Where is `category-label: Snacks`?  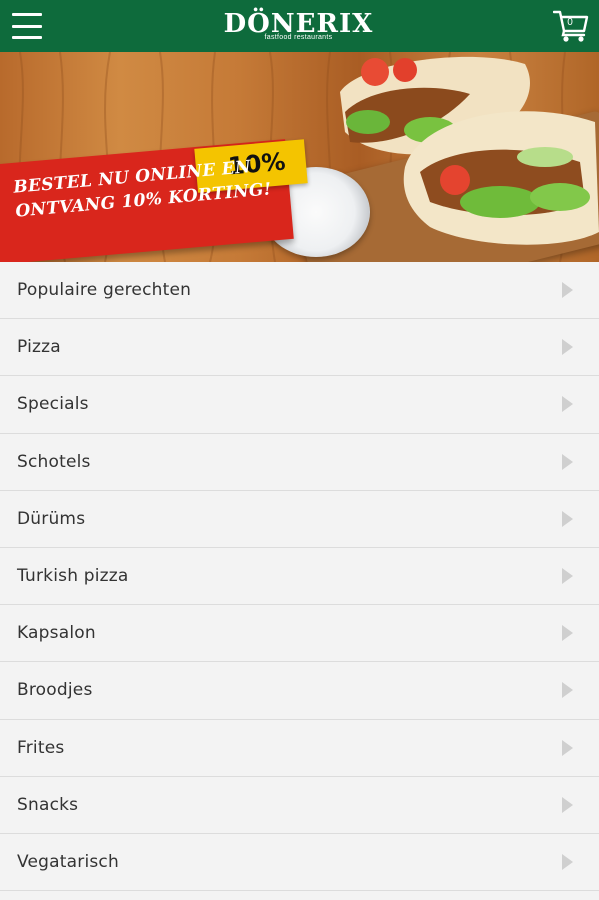
category-label: Snacks is located at coordinates (48, 804).